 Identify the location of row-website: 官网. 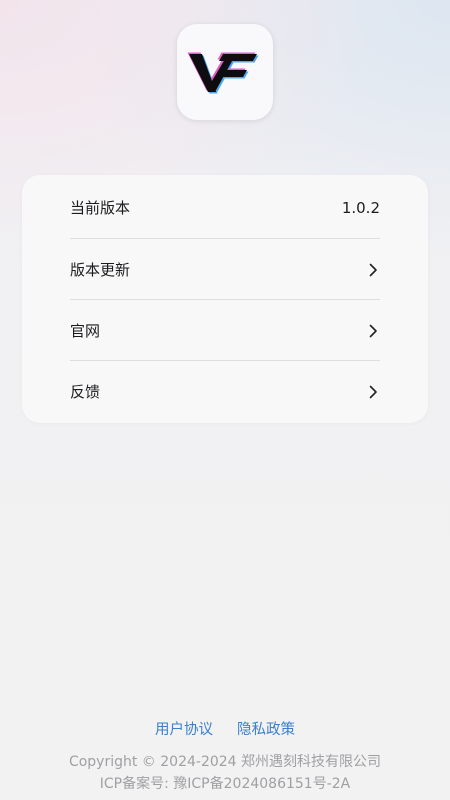
(225, 330).